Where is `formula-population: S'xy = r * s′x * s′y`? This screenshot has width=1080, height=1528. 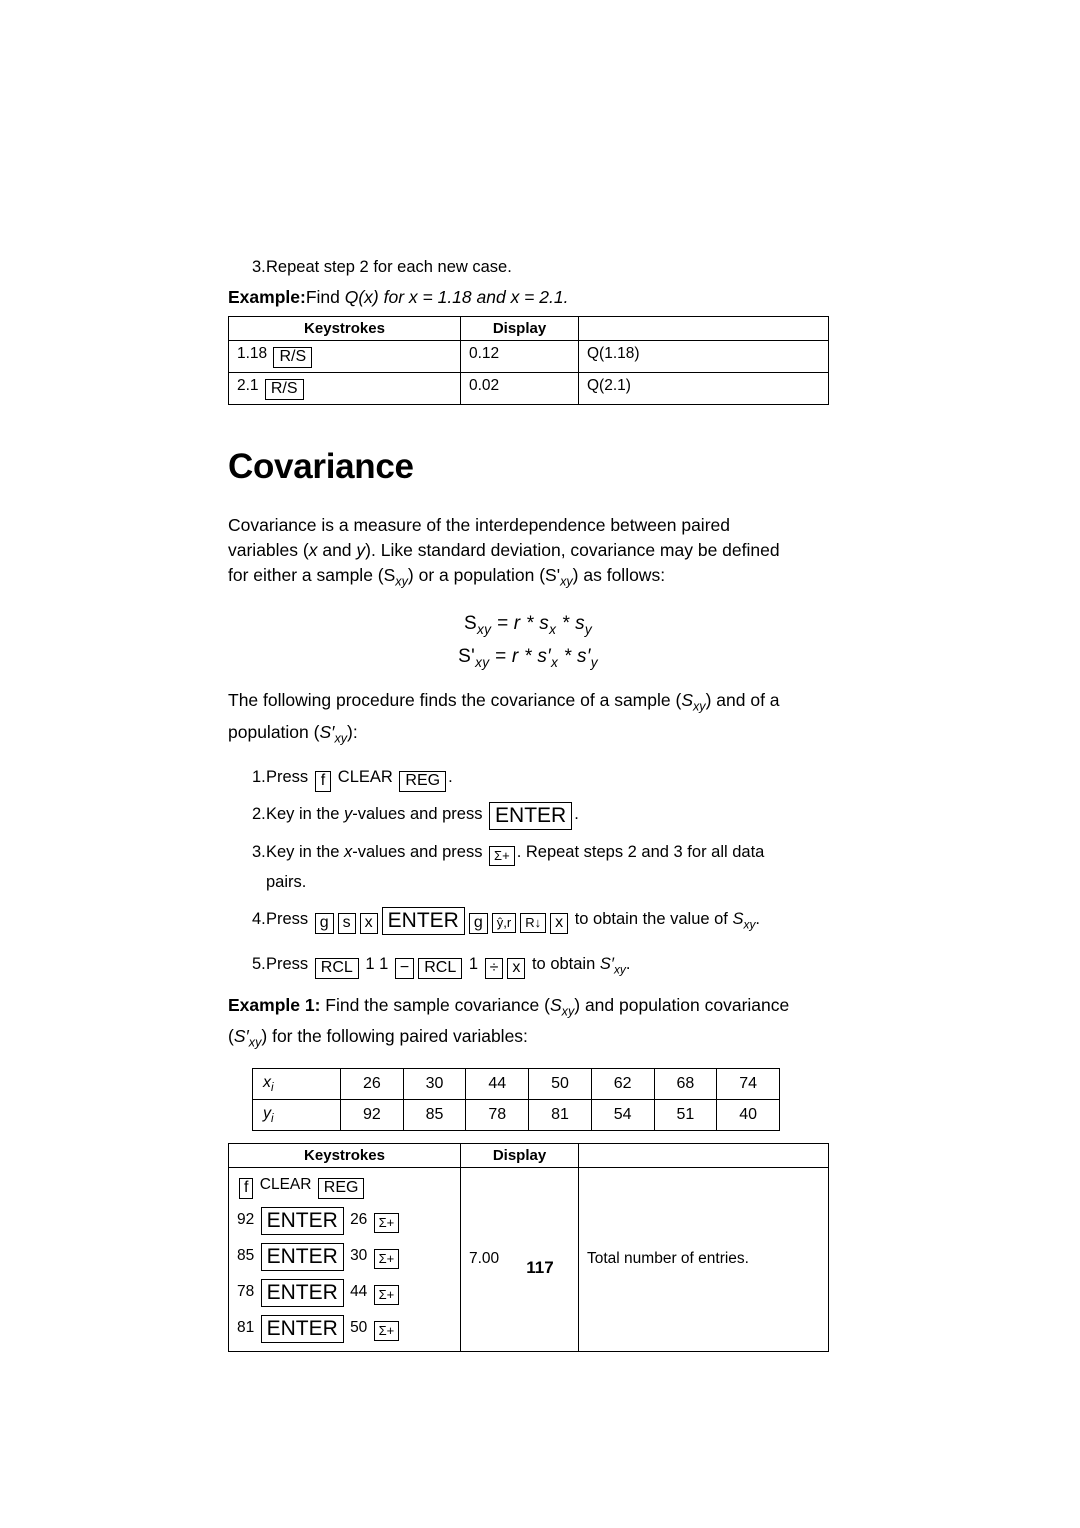 formula-population: S'xy = r * s′x * s′y is located at coordinates (528, 658).